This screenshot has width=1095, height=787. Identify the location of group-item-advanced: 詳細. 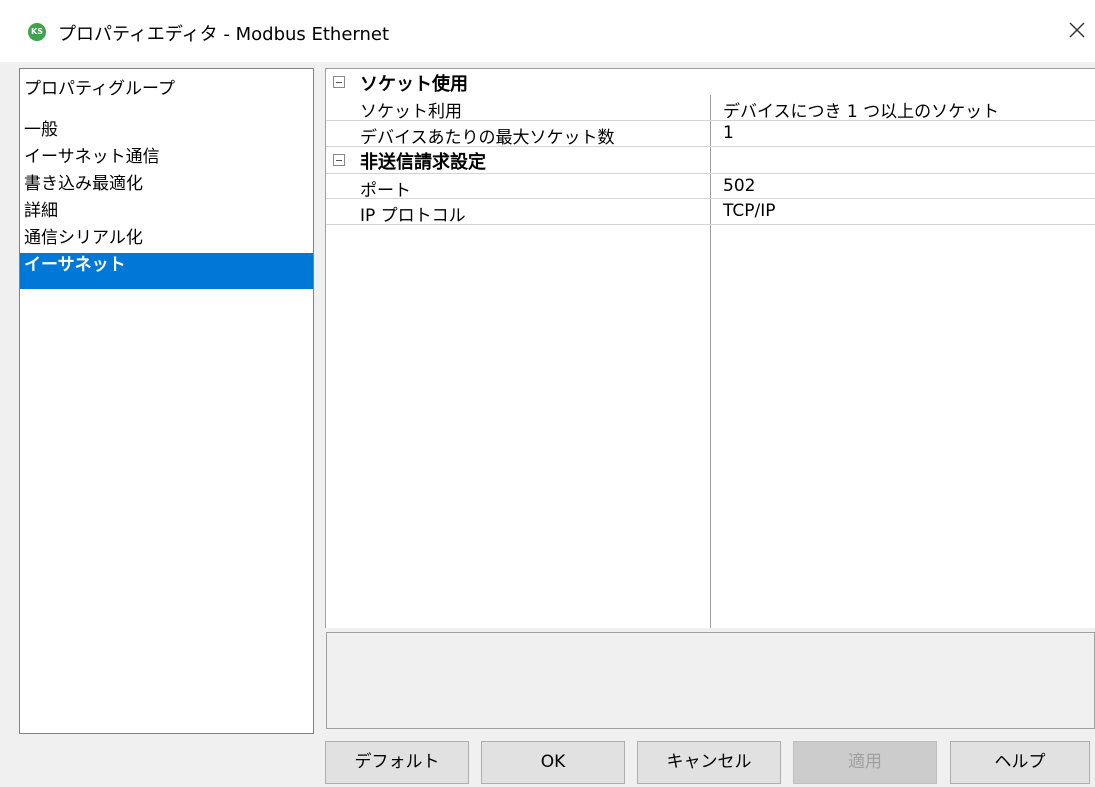
(166, 211).